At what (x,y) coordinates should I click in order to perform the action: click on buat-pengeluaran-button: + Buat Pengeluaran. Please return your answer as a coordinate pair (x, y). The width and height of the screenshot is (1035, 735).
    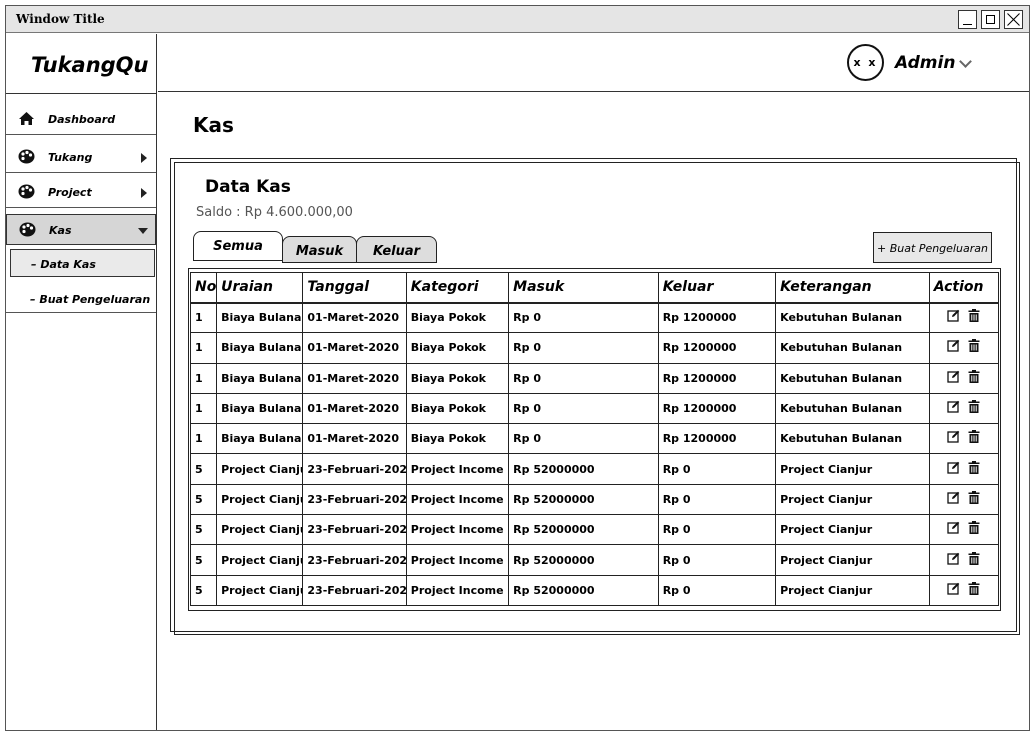
    Looking at the image, I should click on (932, 247).